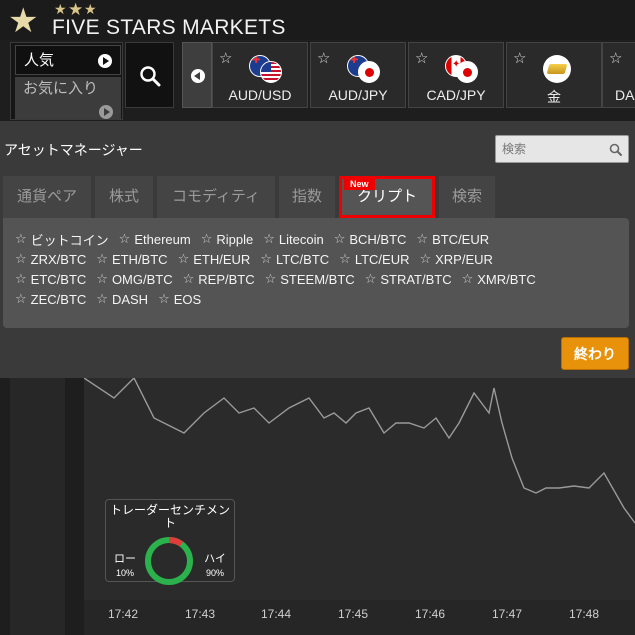  What do you see at coordinates (122, 299) in the screenshot?
I see `crypto-asset-item: ☆ DASH` at bounding box center [122, 299].